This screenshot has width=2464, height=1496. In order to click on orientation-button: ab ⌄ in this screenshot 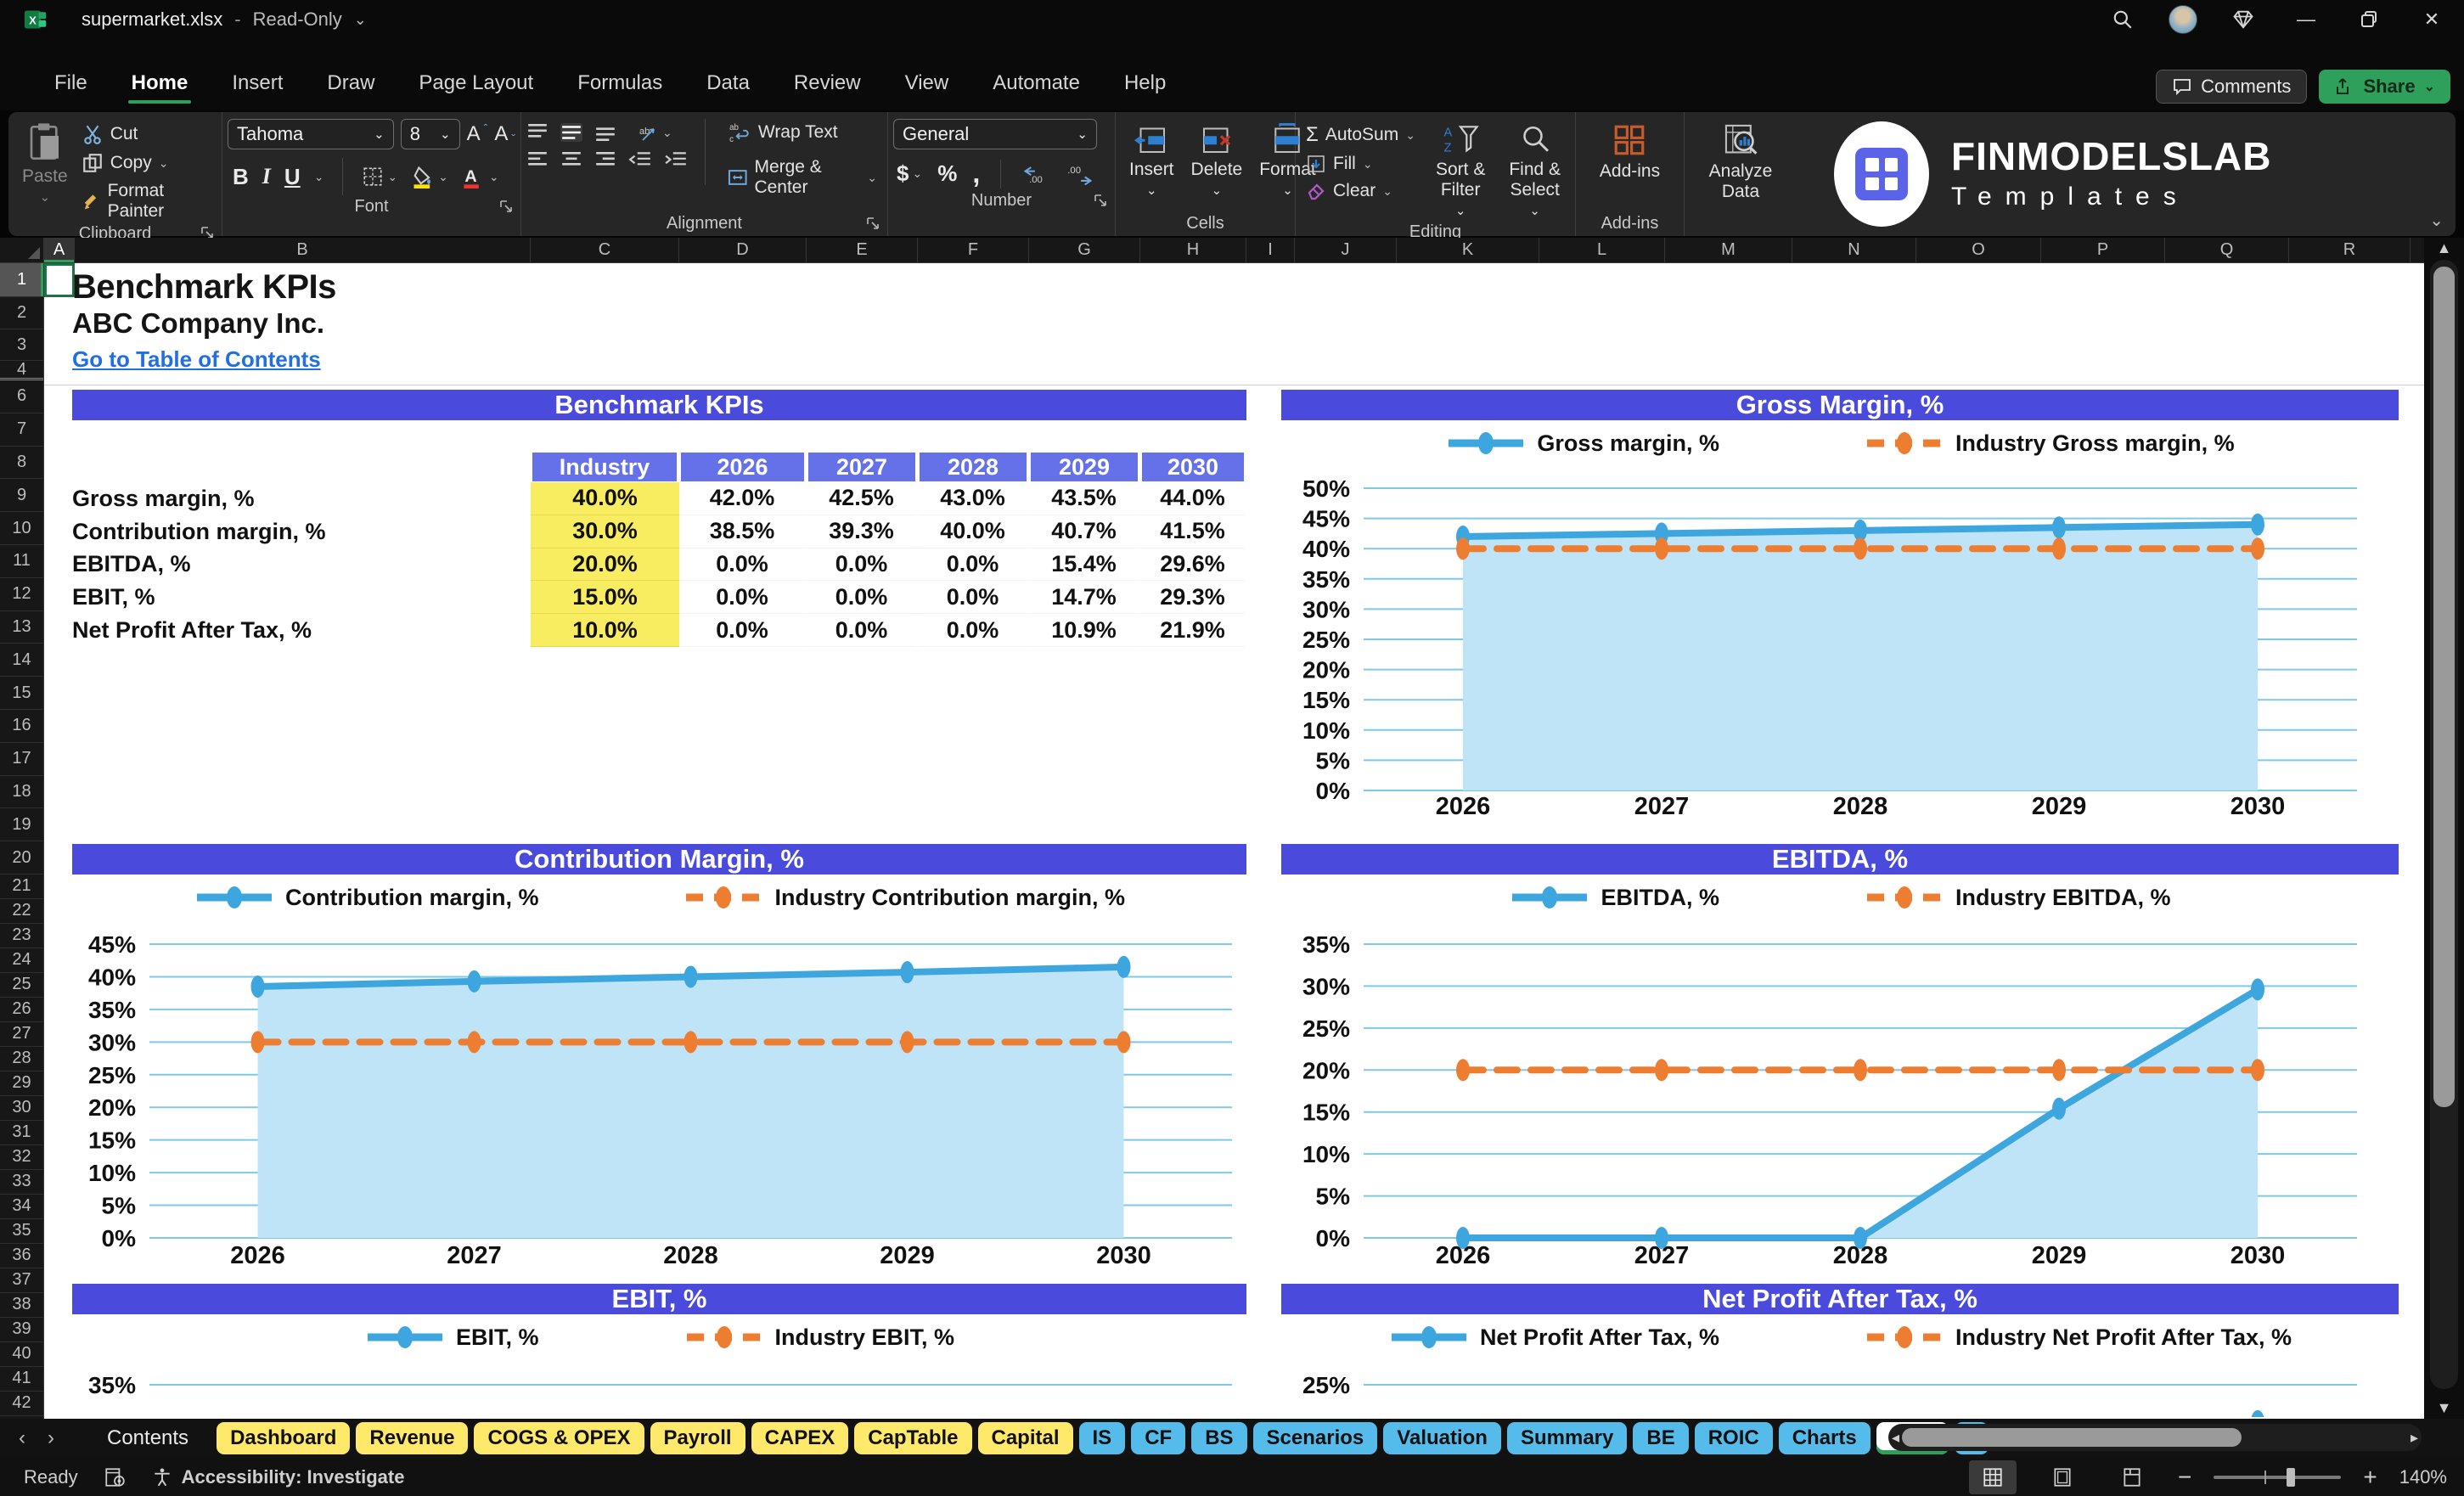, I will do `click(654, 132)`.